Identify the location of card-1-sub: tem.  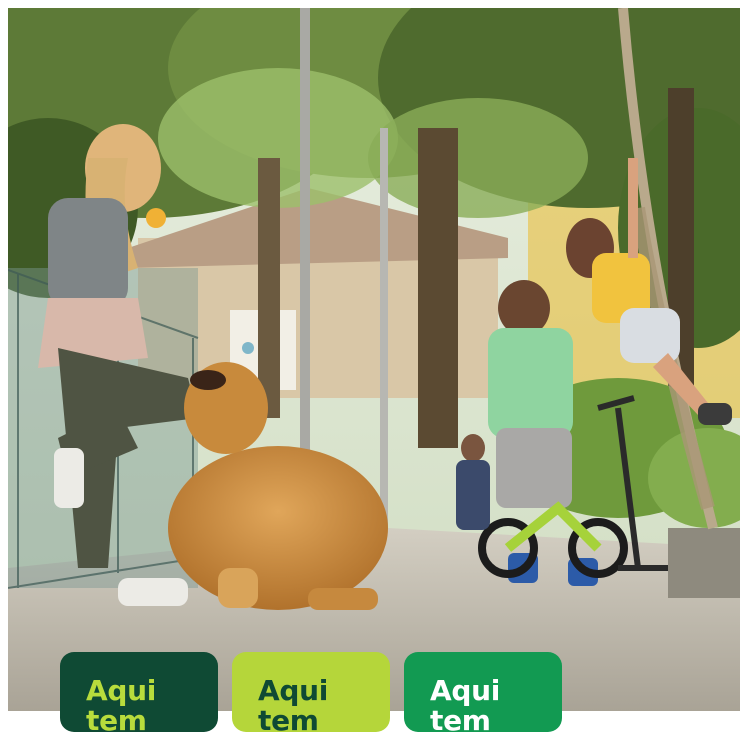
(116, 718).